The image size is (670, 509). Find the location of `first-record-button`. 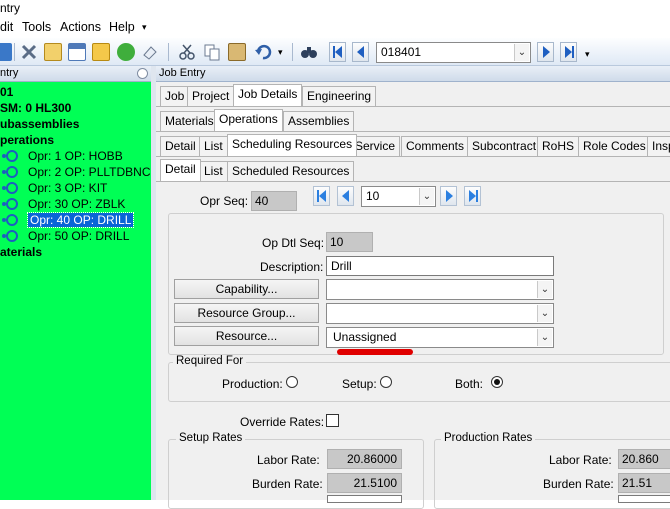

first-record-button is located at coordinates (337, 52).